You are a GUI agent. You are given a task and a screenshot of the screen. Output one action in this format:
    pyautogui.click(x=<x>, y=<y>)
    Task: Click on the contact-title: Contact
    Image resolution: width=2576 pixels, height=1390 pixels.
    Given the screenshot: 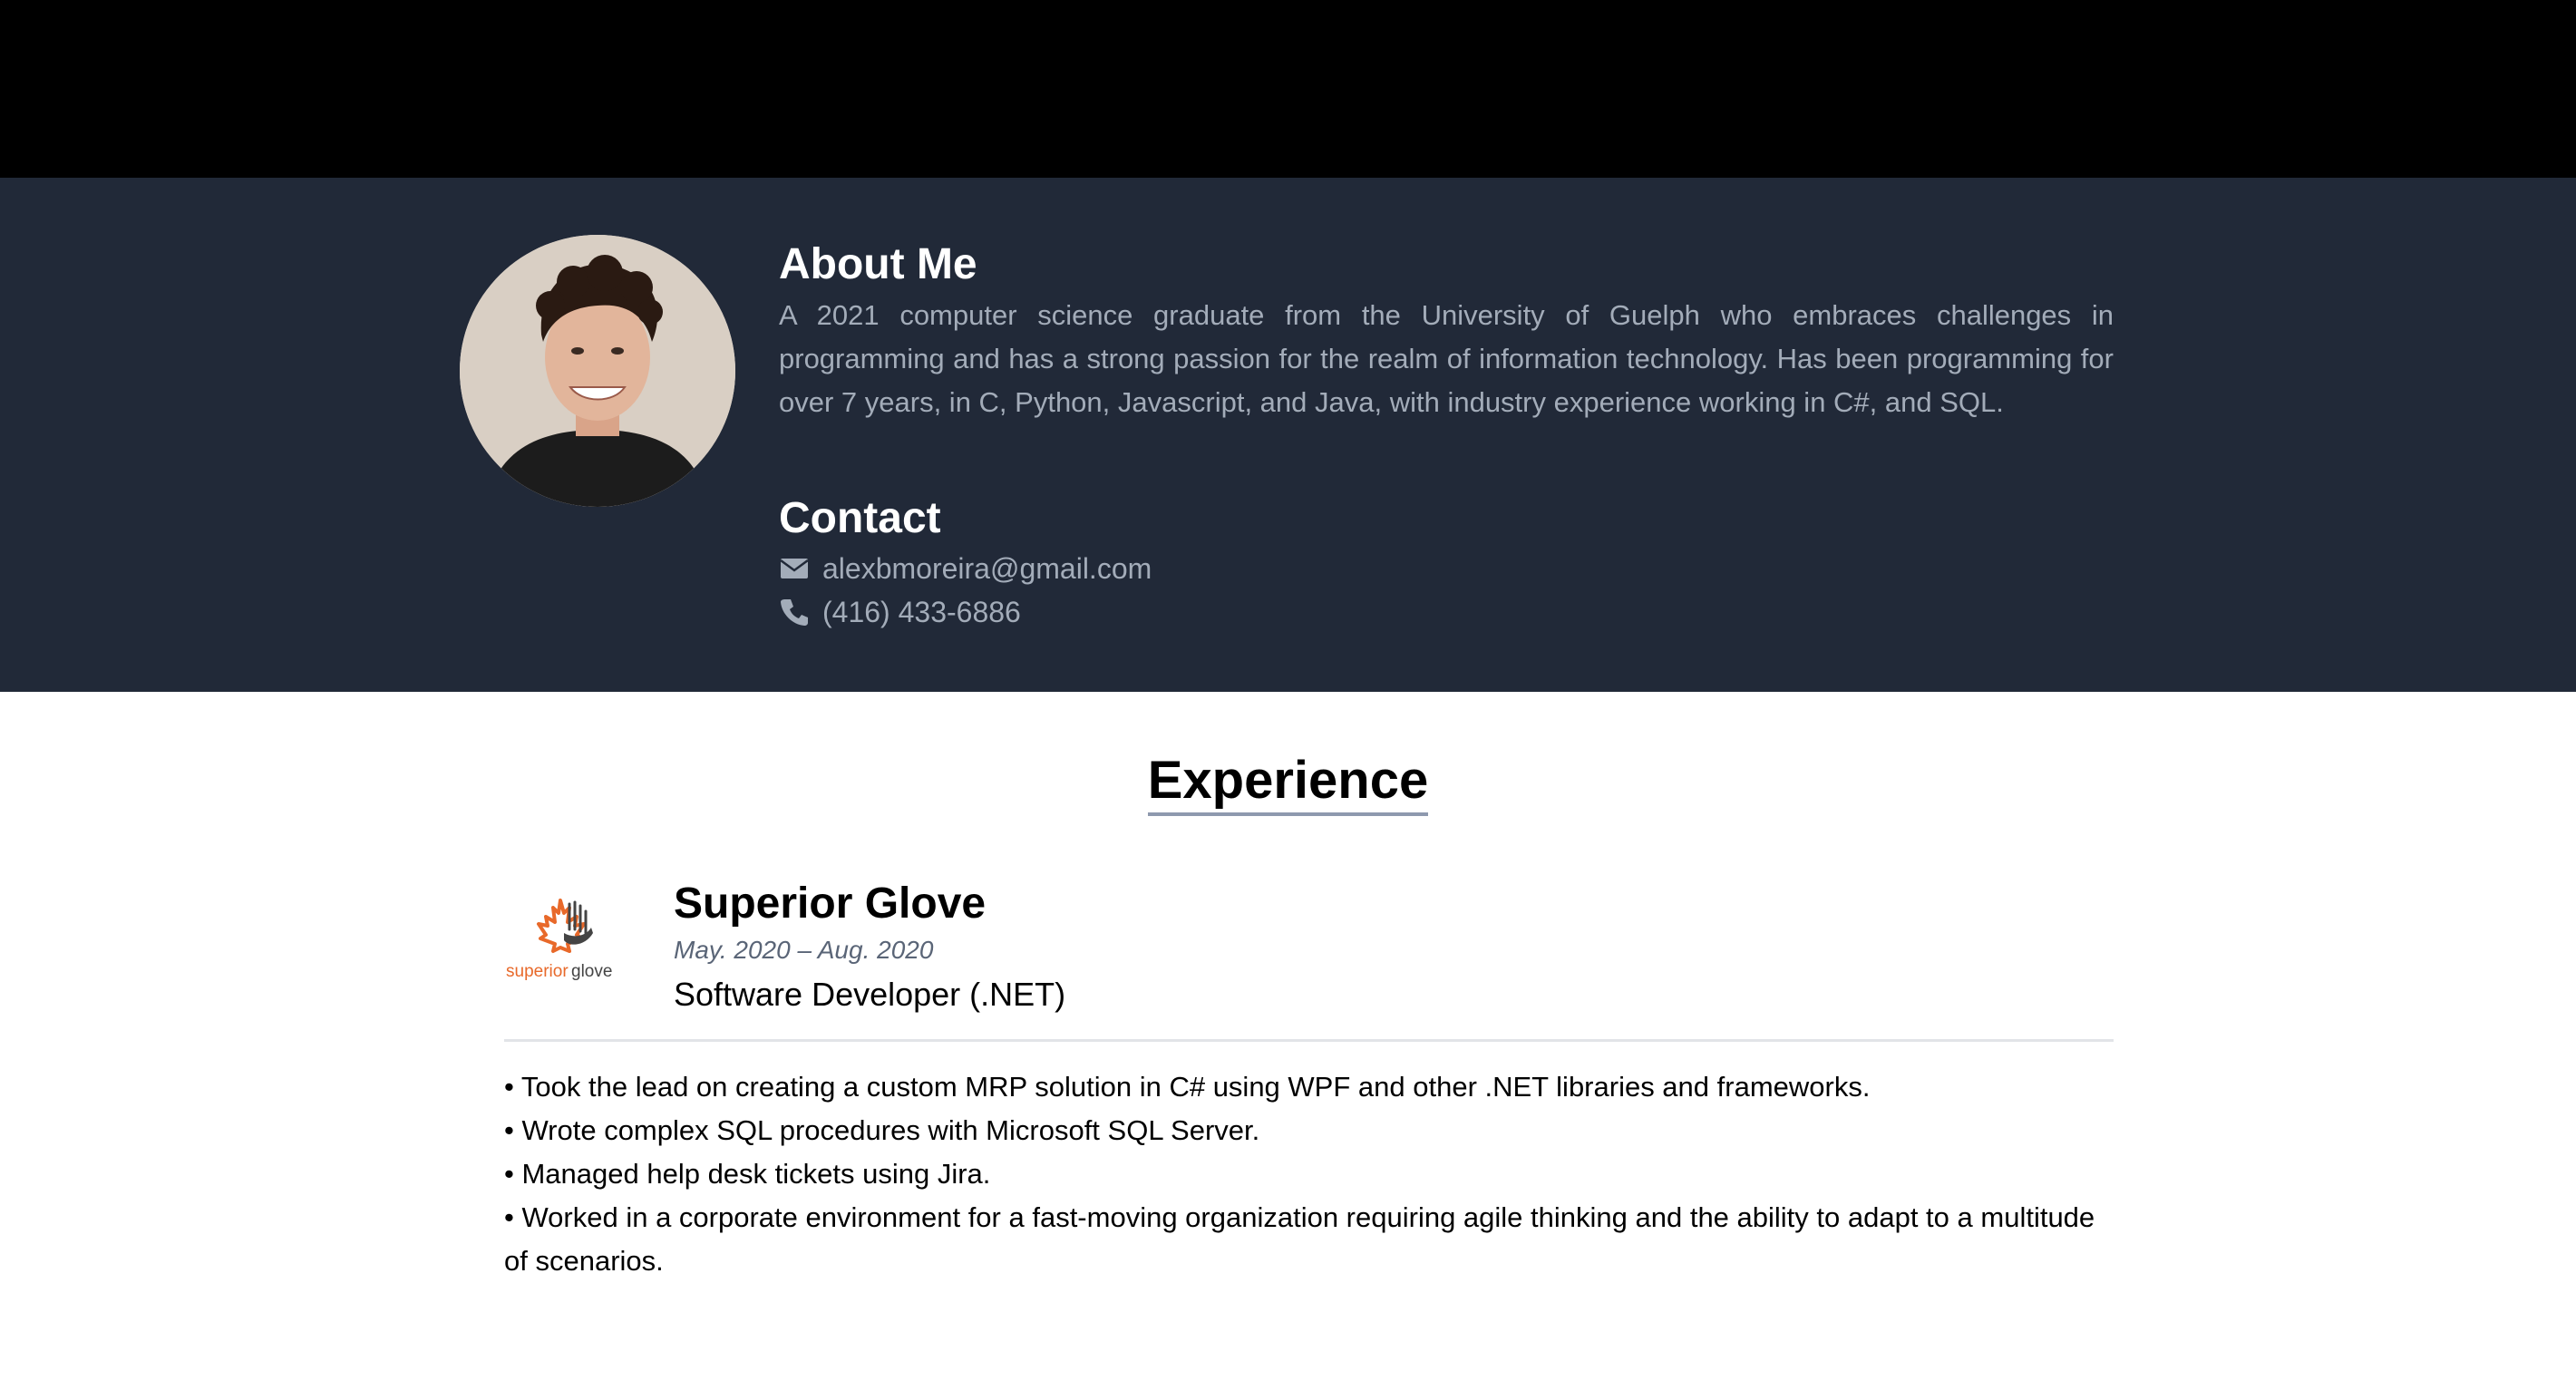 What is the action you would take?
    pyautogui.click(x=860, y=518)
    